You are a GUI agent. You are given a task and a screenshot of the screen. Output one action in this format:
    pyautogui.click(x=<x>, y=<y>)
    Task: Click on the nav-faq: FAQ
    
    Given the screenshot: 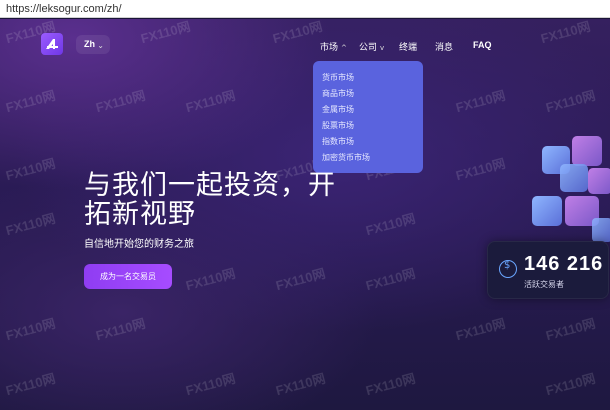 What is the action you would take?
    pyautogui.click(x=482, y=45)
    